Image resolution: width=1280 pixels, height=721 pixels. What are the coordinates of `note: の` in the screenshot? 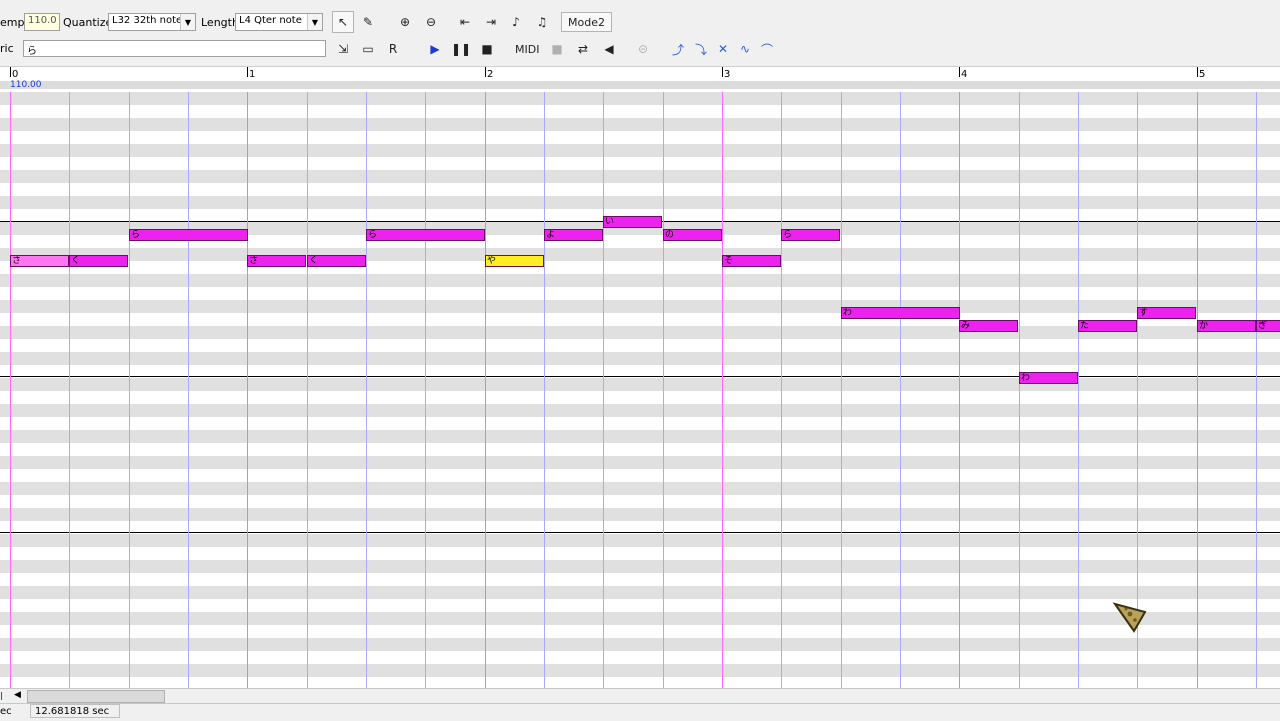 It's located at (692, 235).